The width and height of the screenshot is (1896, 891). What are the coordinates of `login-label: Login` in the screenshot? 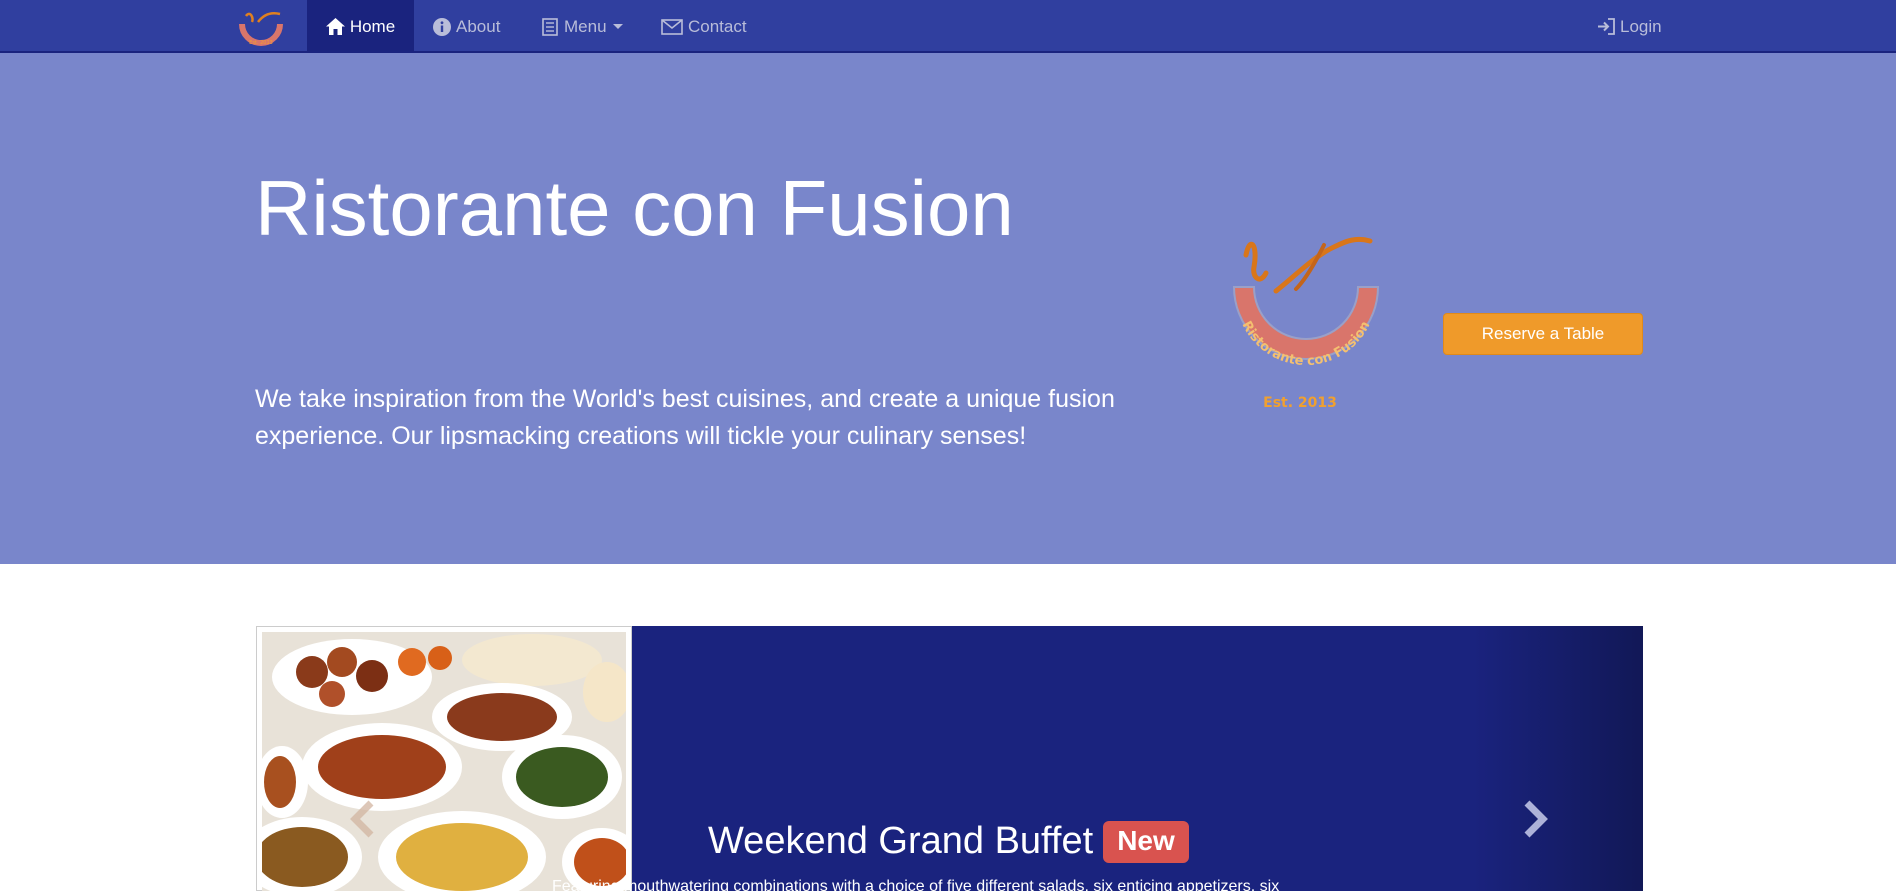 It's located at (1641, 26).